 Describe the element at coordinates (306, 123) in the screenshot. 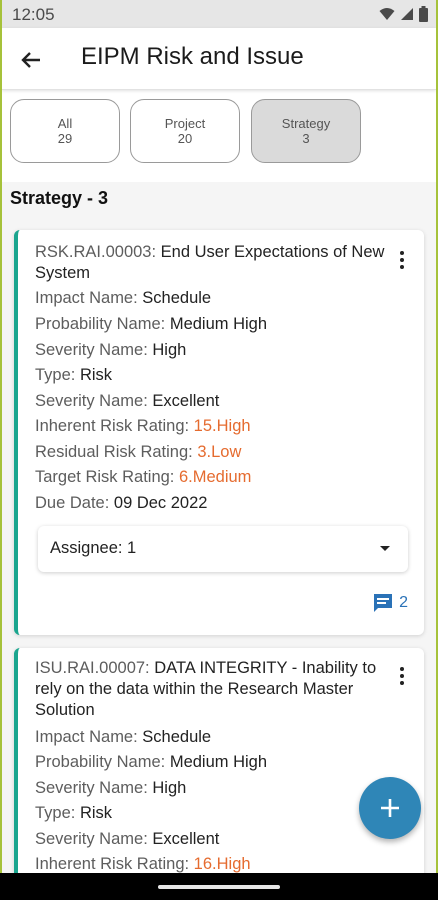

I see `filter-strategy-label: Strategy` at that location.